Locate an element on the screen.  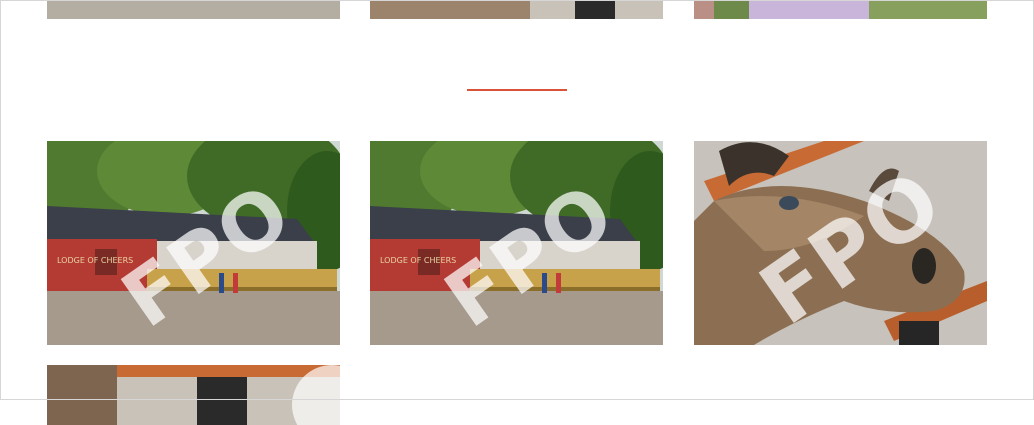
cabin-thumbnail is located at coordinates (193, 9).